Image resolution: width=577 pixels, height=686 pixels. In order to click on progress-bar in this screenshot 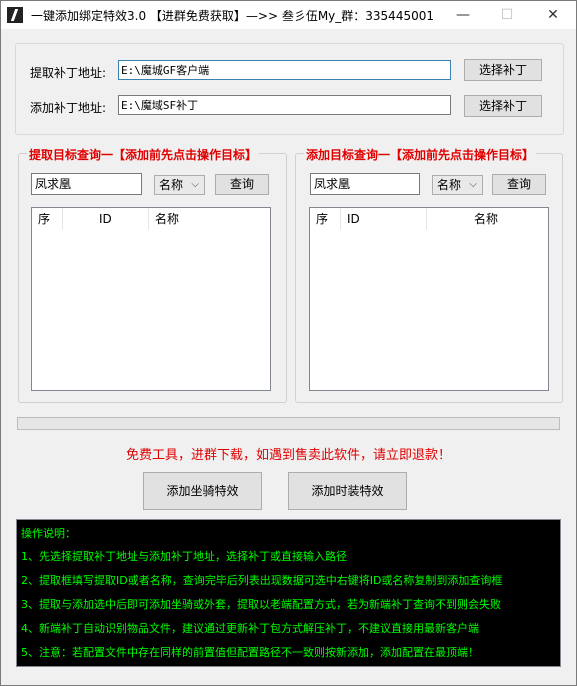, I will do `click(288, 423)`.